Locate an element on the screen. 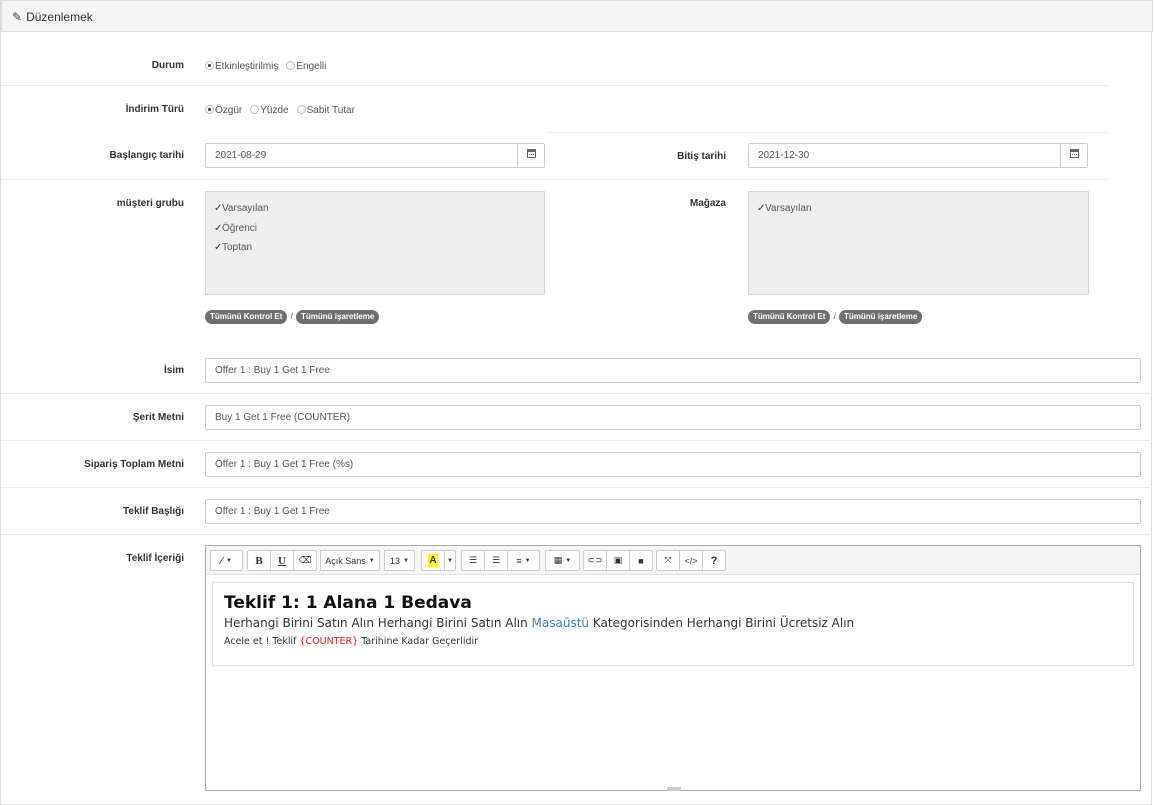 The image size is (1155, 805). ribbon-label: Şerit Metni is located at coordinates (158, 417).